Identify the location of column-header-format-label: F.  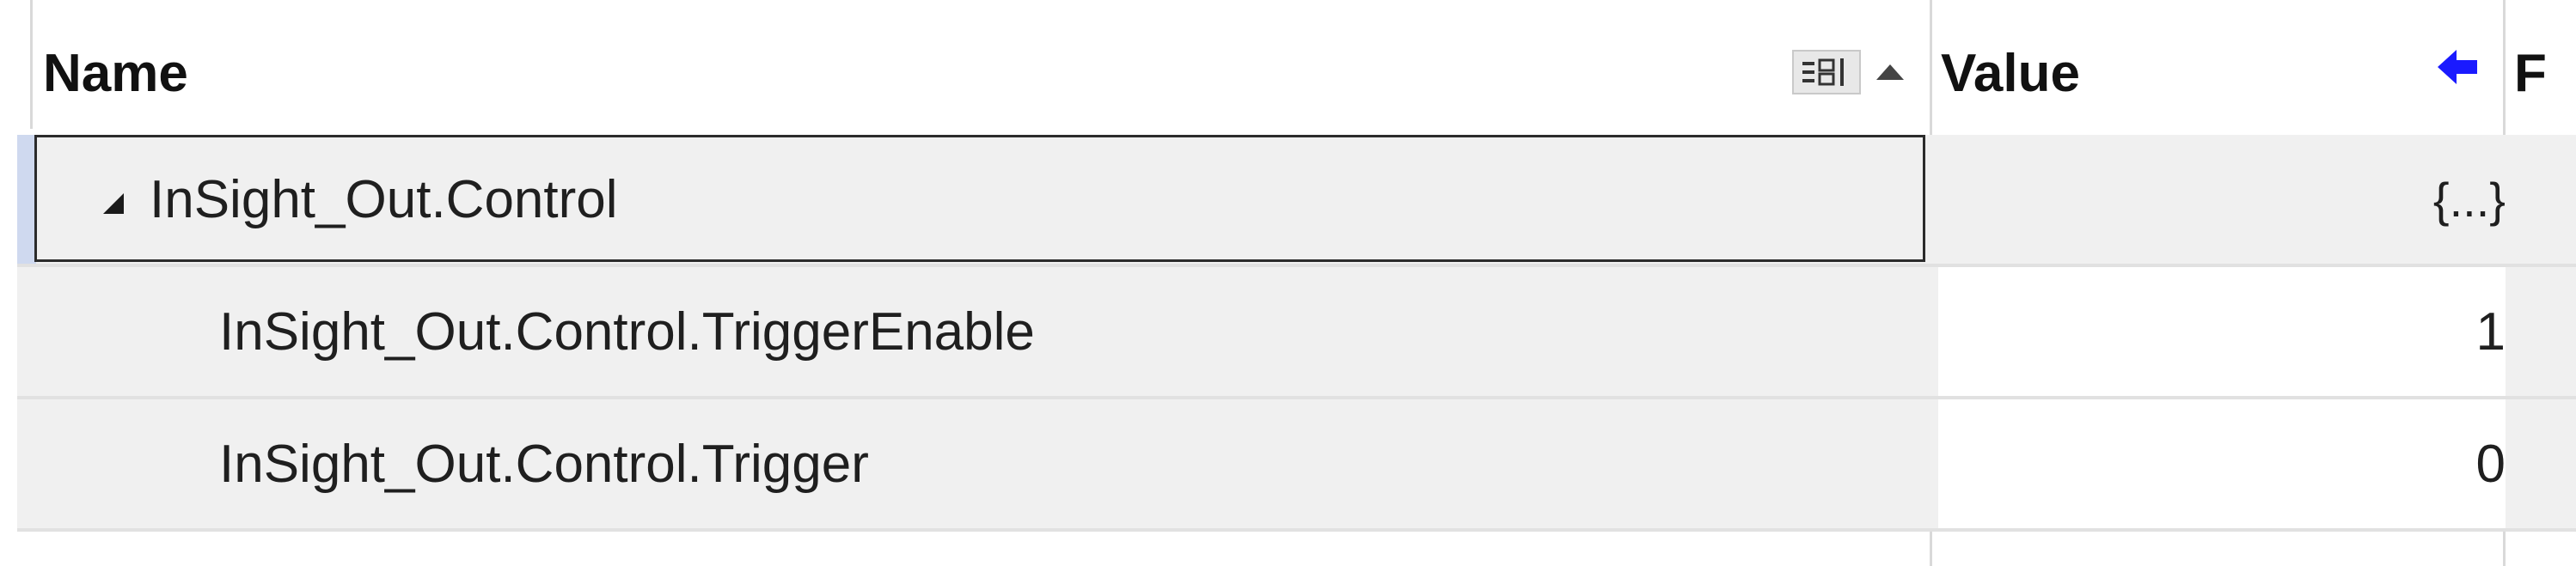
(2530, 73).